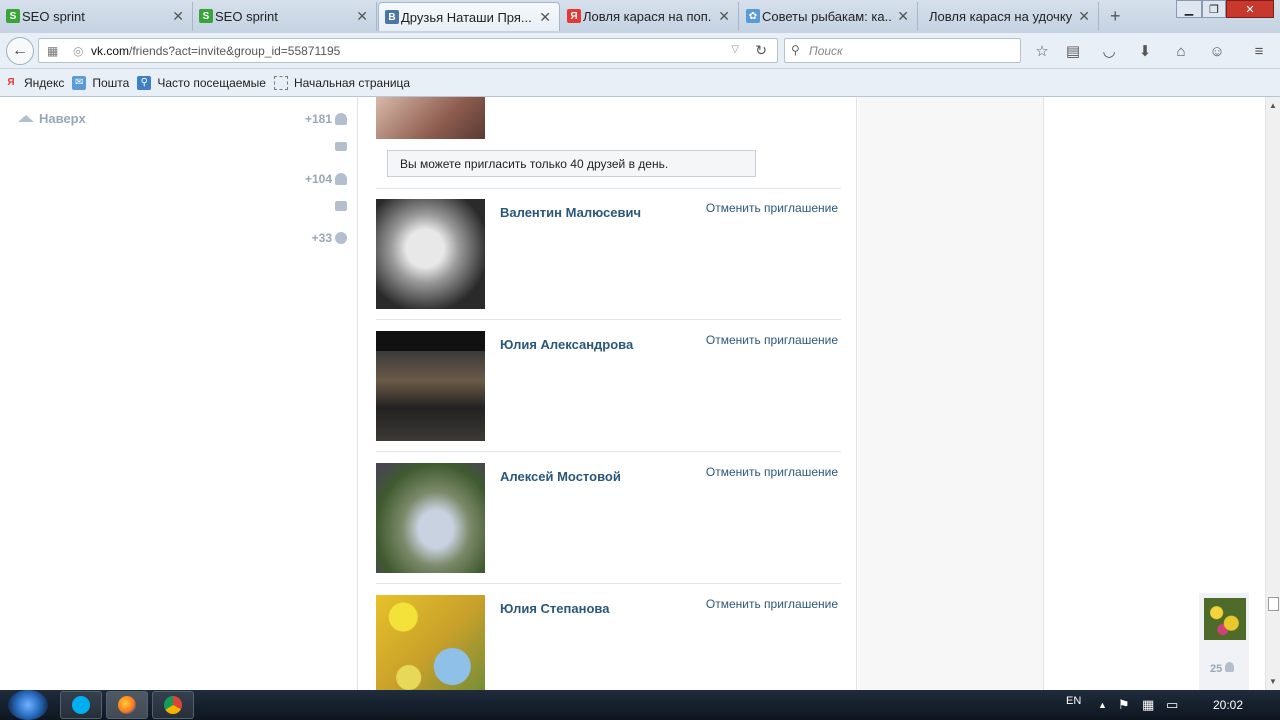  What do you see at coordinates (1228, 705) in the screenshot?
I see `clock: 20:02` at bounding box center [1228, 705].